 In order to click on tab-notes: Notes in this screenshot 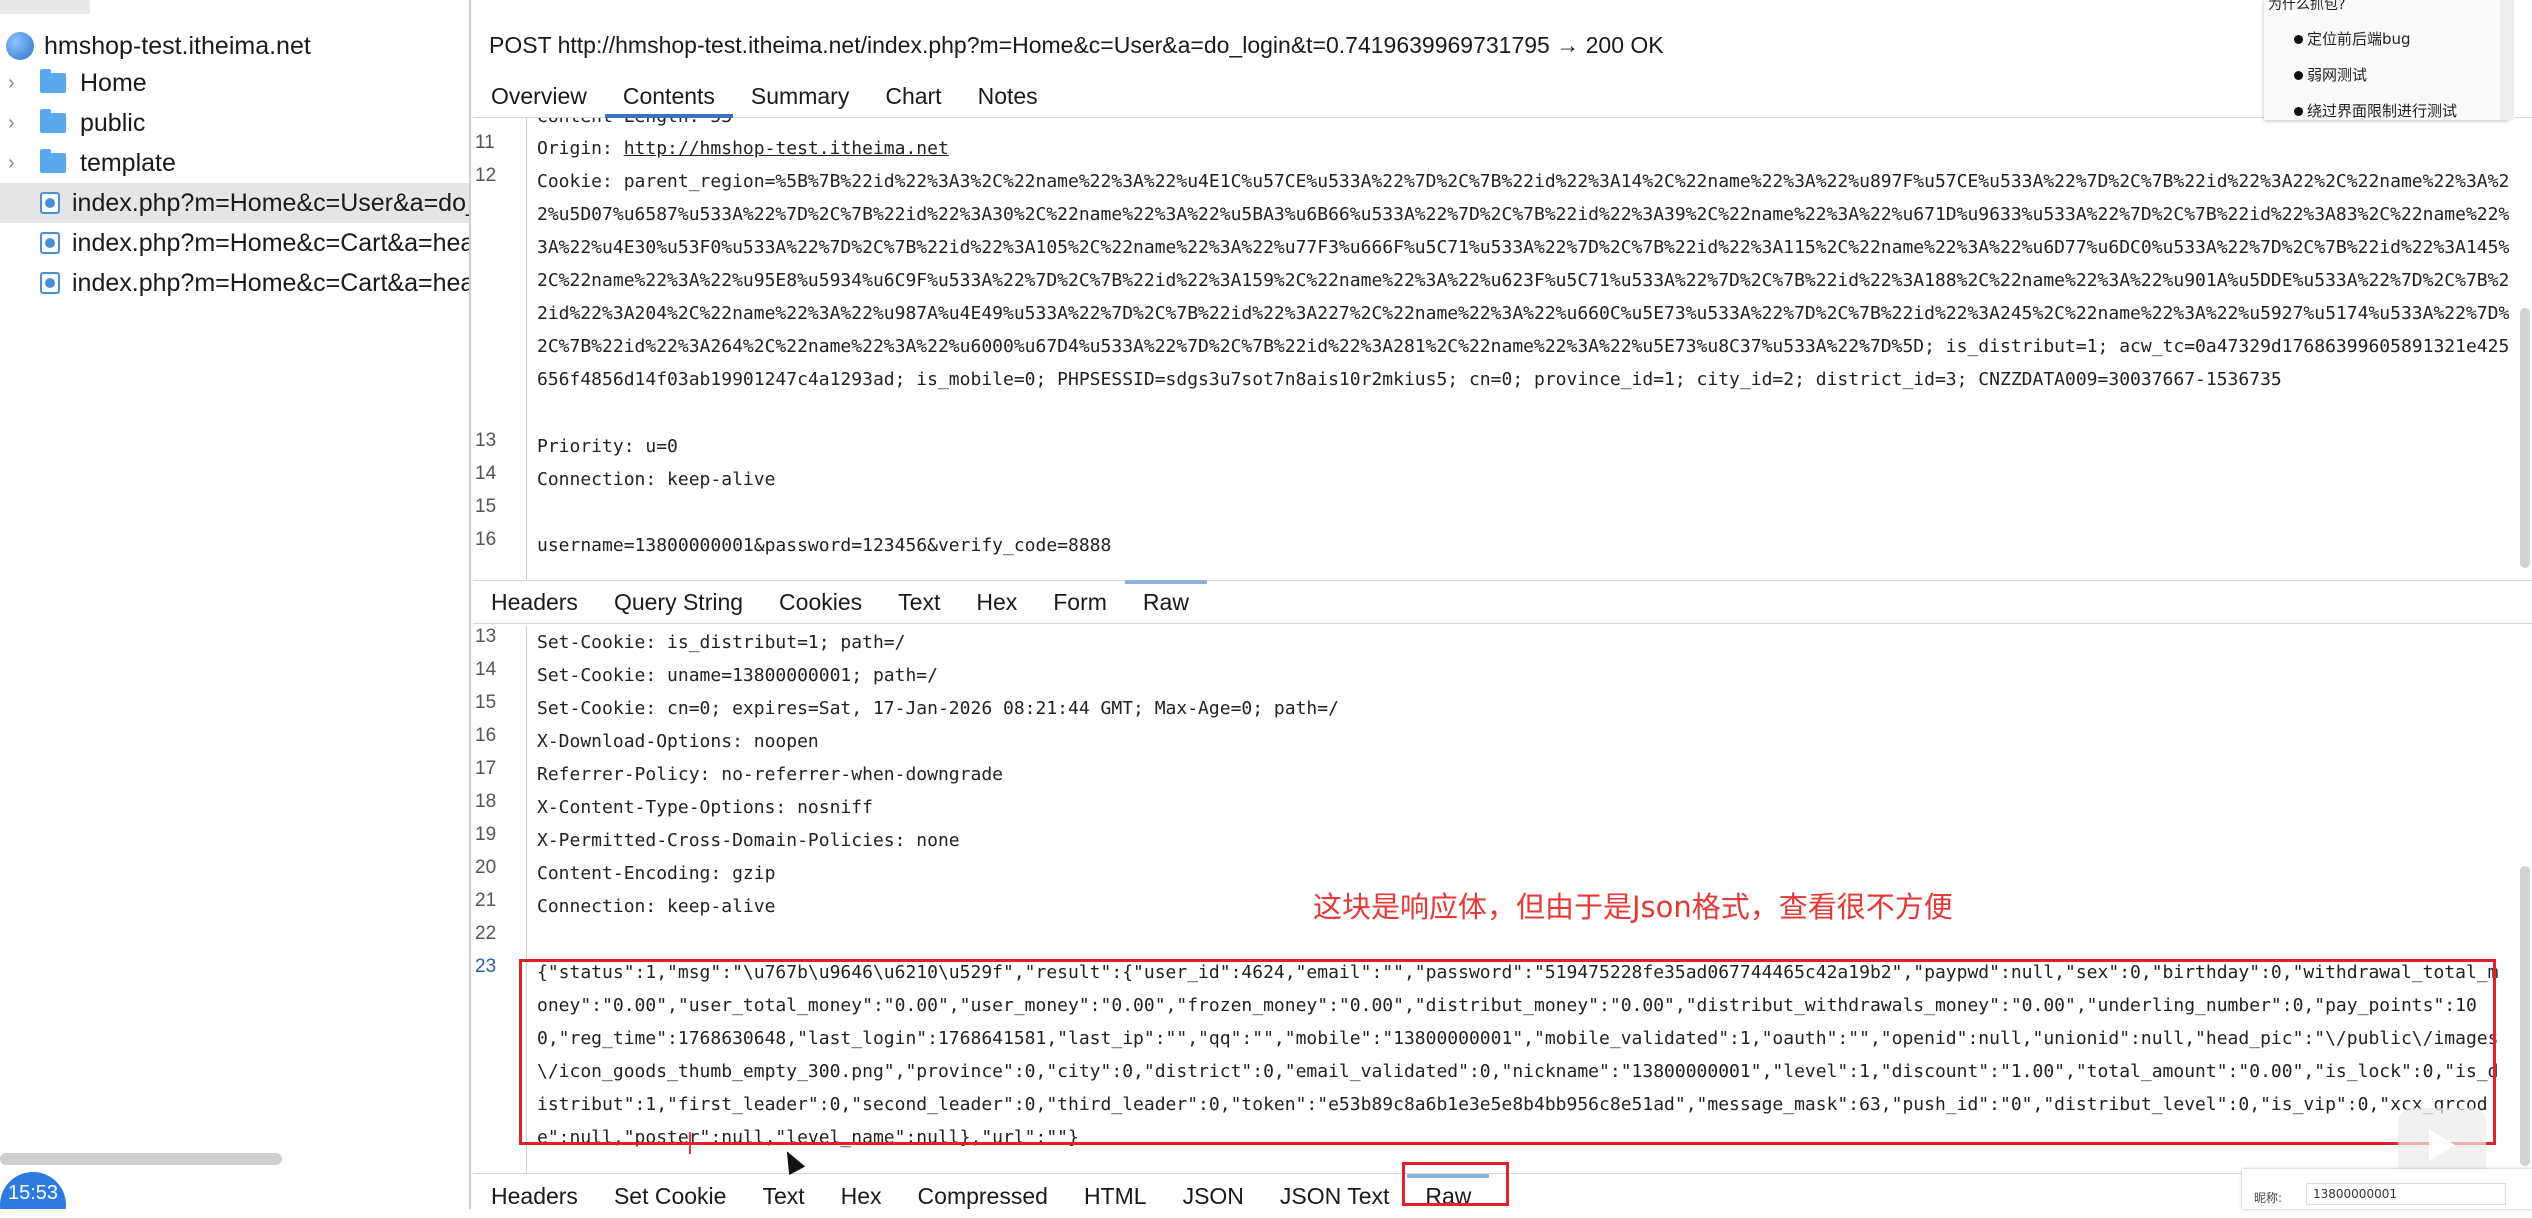, I will do `click(1008, 96)`.